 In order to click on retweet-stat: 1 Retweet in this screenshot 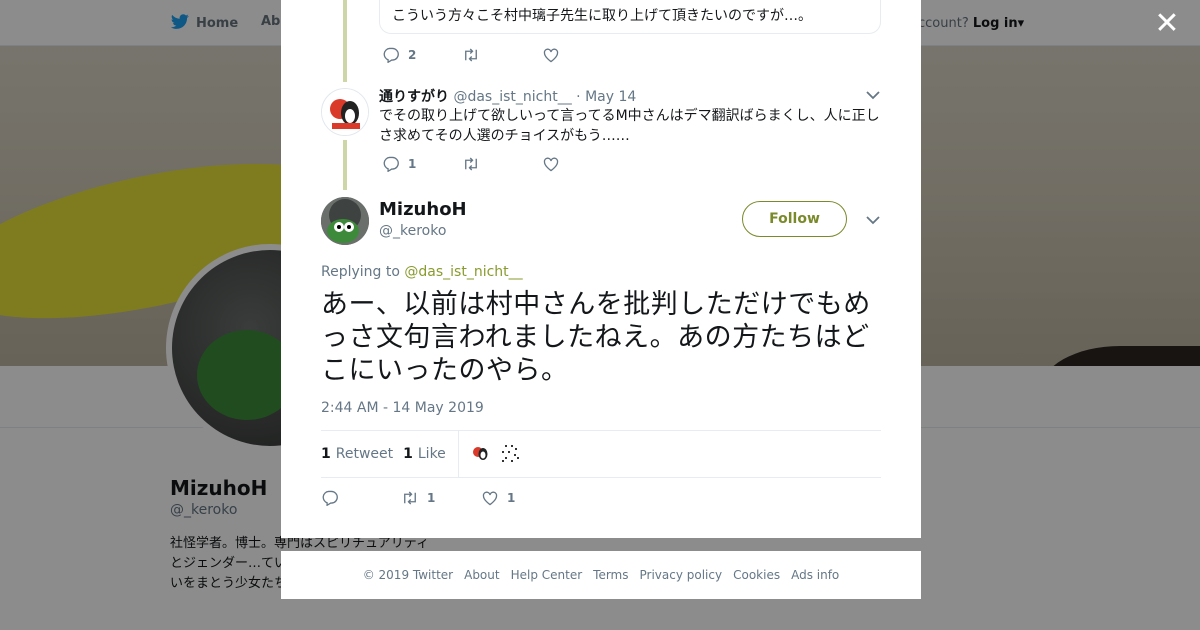, I will do `click(357, 454)`.